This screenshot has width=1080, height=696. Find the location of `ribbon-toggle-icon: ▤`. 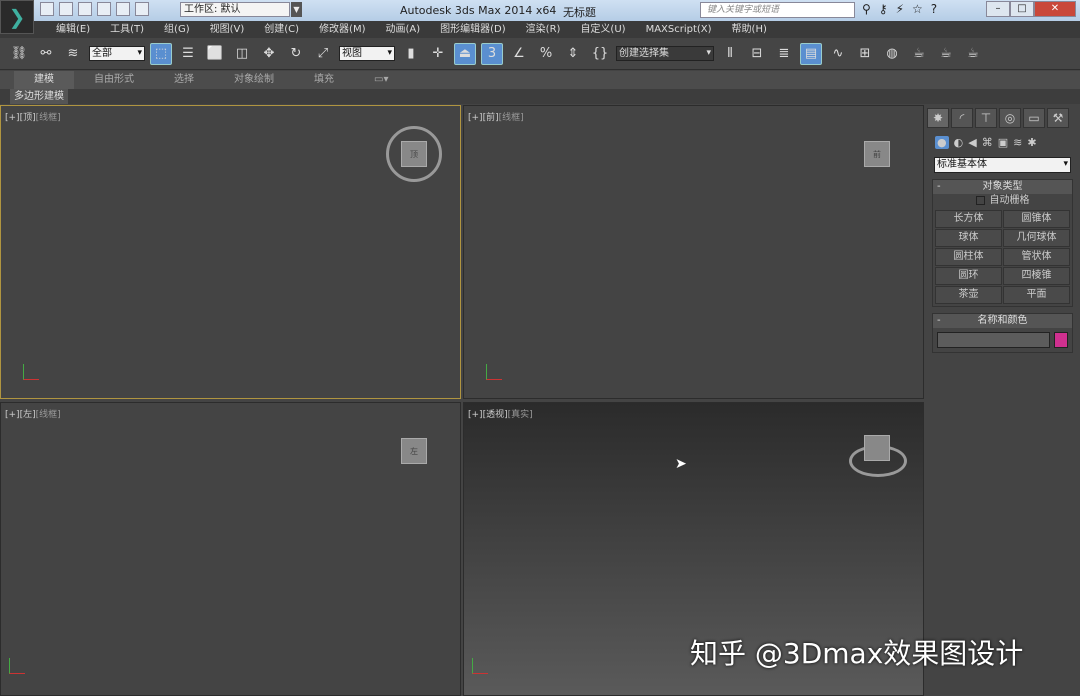

ribbon-toggle-icon: ▤ is located at coordinates (811, 53).